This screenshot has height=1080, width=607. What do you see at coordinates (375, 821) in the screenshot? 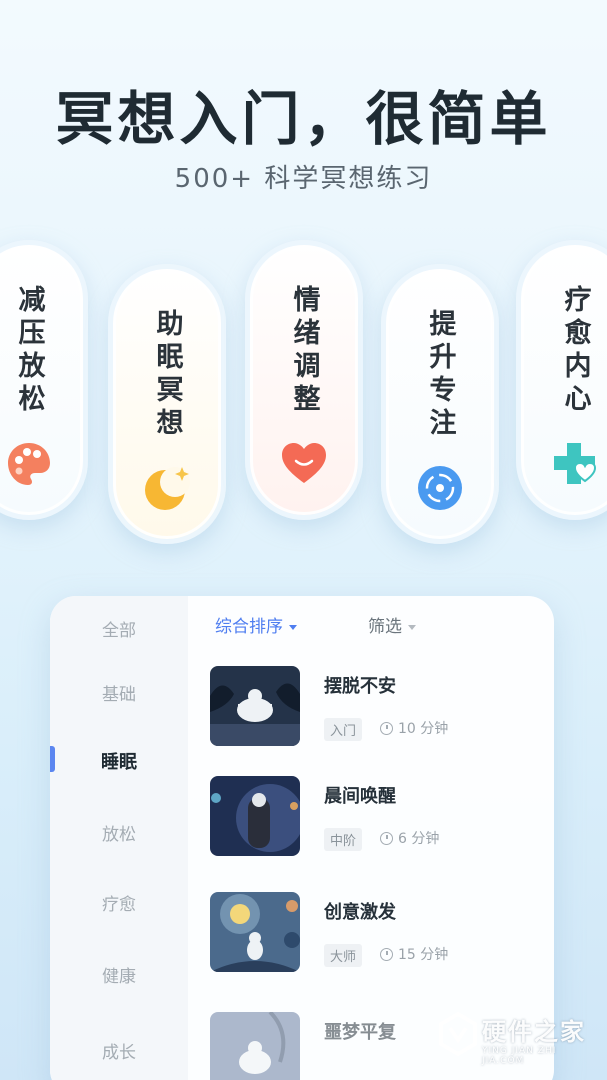
I see `list-item: 晨间唤醒 中阶 6 分钟` at bounding box center [375, 821].